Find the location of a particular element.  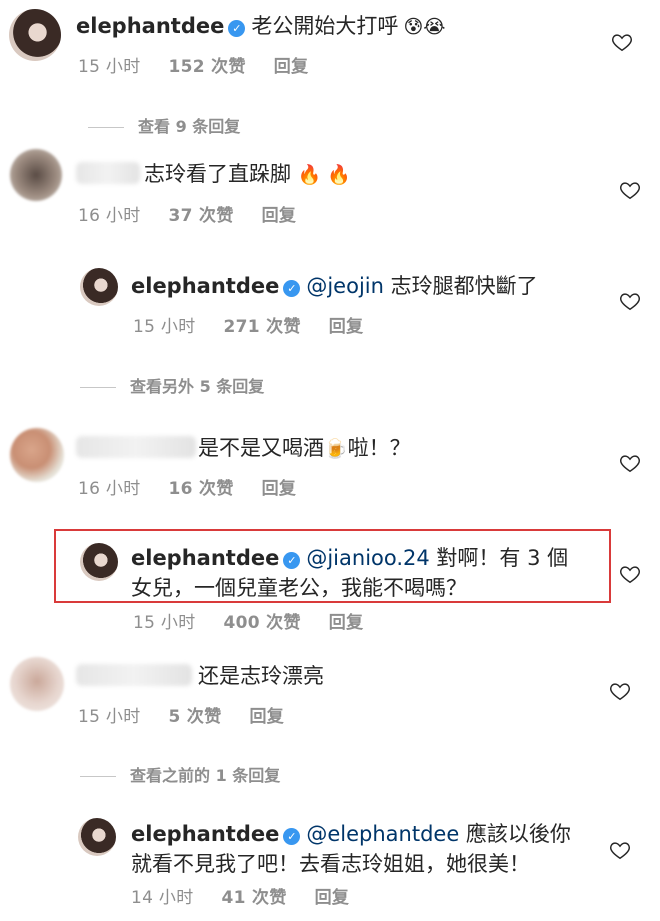

view-replies-label: 查看之前的 1 条回复 is located at coordinates (205, 775).